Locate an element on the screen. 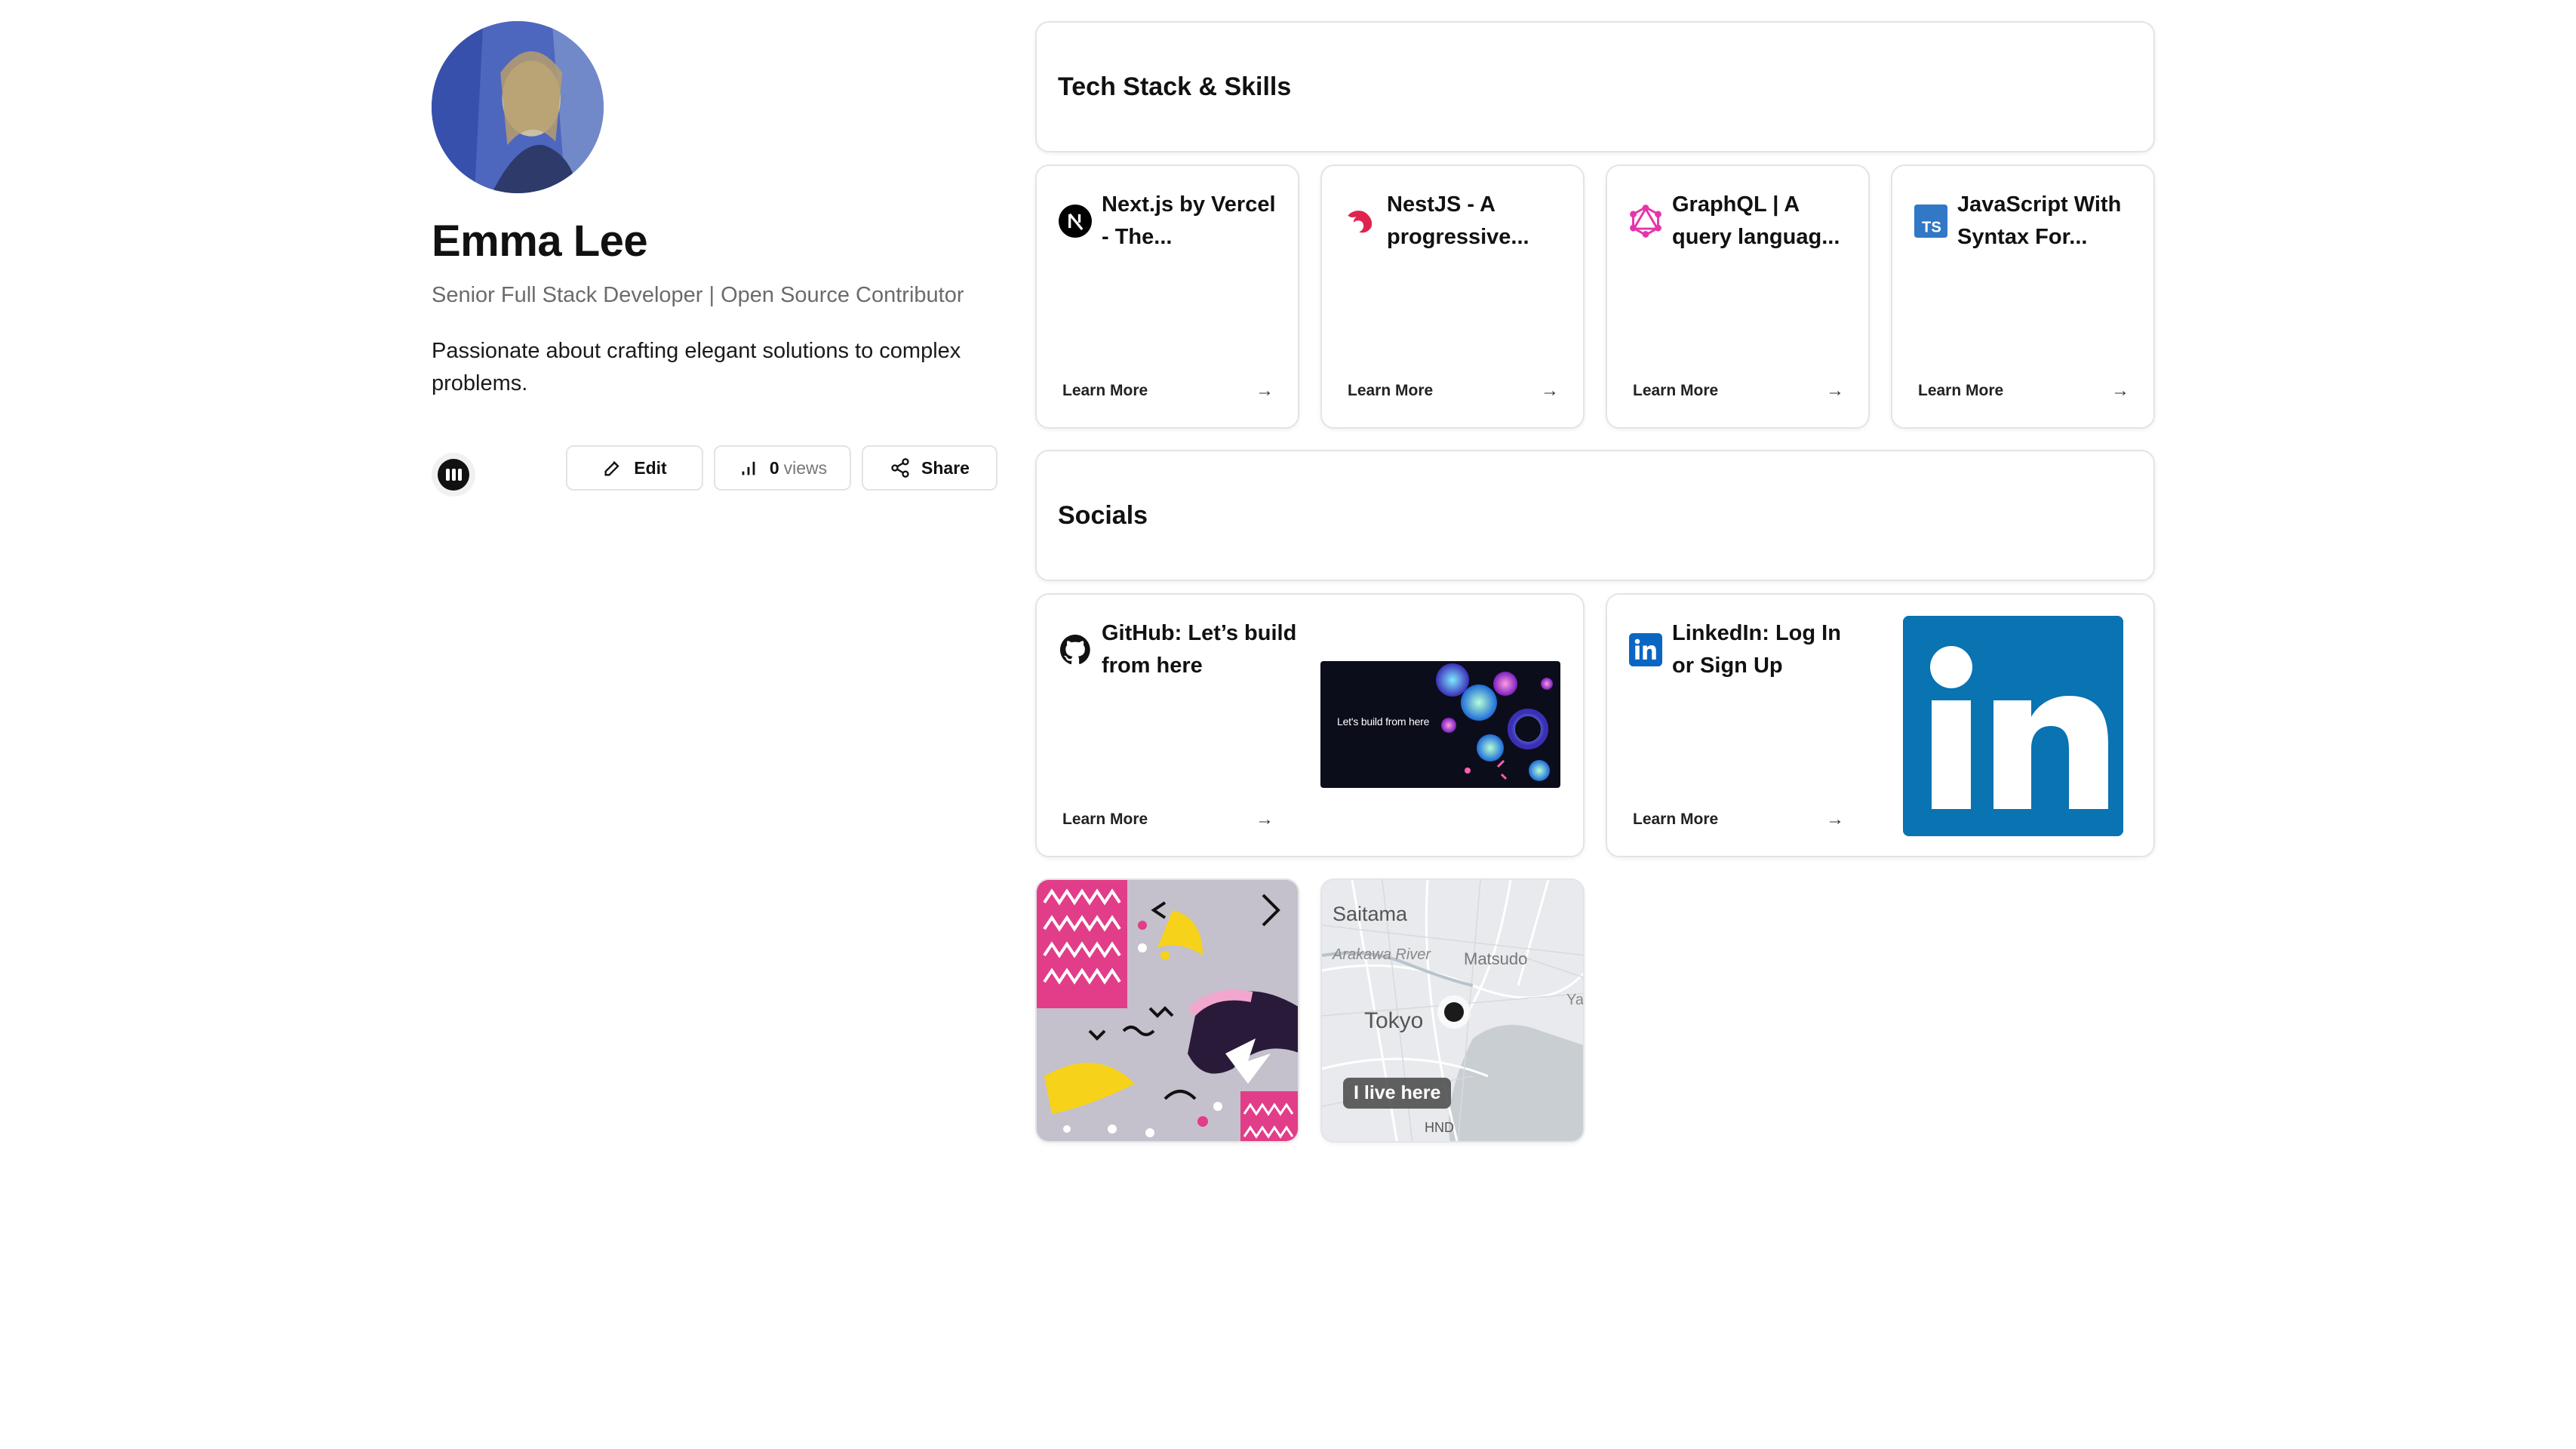 The height and width of the screenshot is (1449, 2576). typescript-icon: TS is located at coordinates (1931, 221).